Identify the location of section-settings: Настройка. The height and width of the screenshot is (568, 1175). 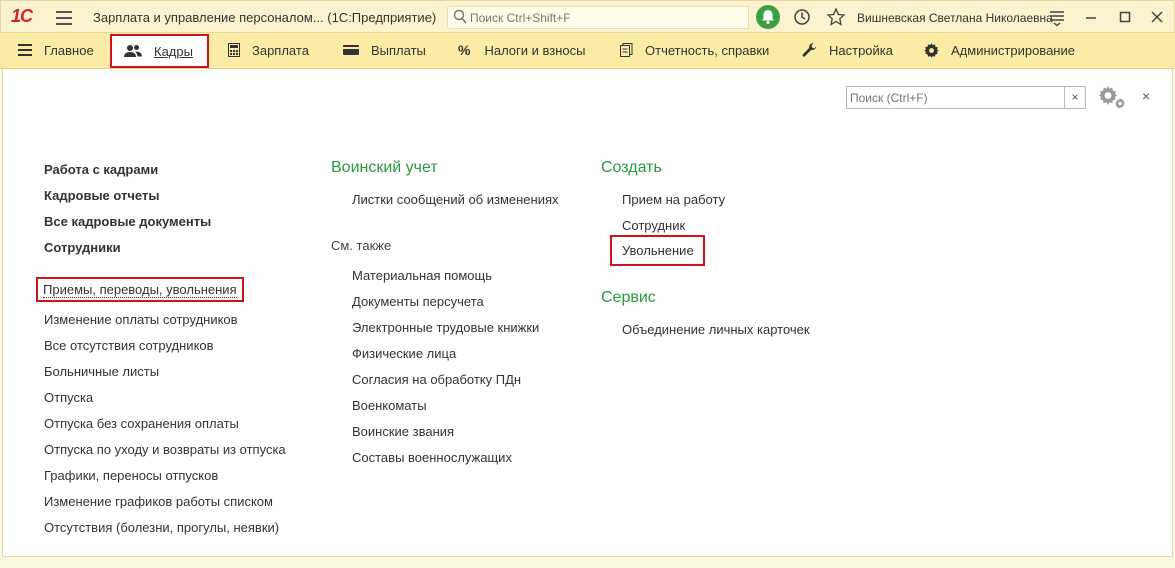
(847, 50).